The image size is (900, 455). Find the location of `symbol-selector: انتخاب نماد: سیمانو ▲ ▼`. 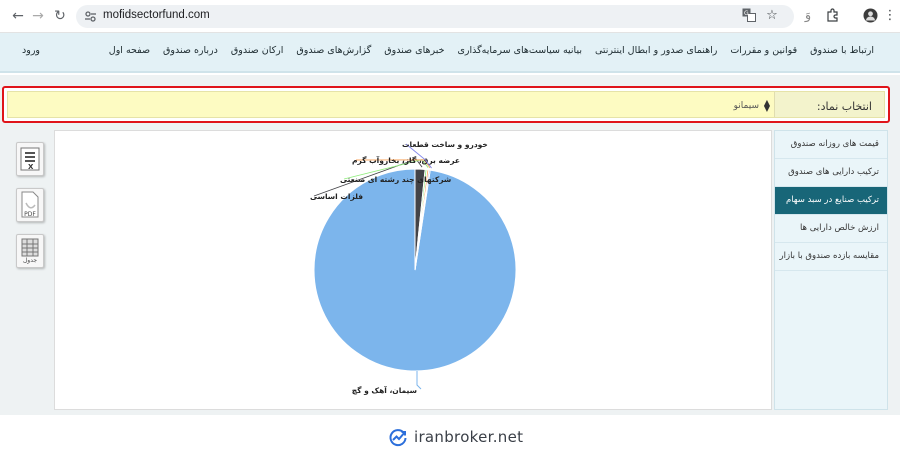

symbol-selector: انتخاب نماد: سیمانو ▲ ▼ is located at coordinates (446, 104).